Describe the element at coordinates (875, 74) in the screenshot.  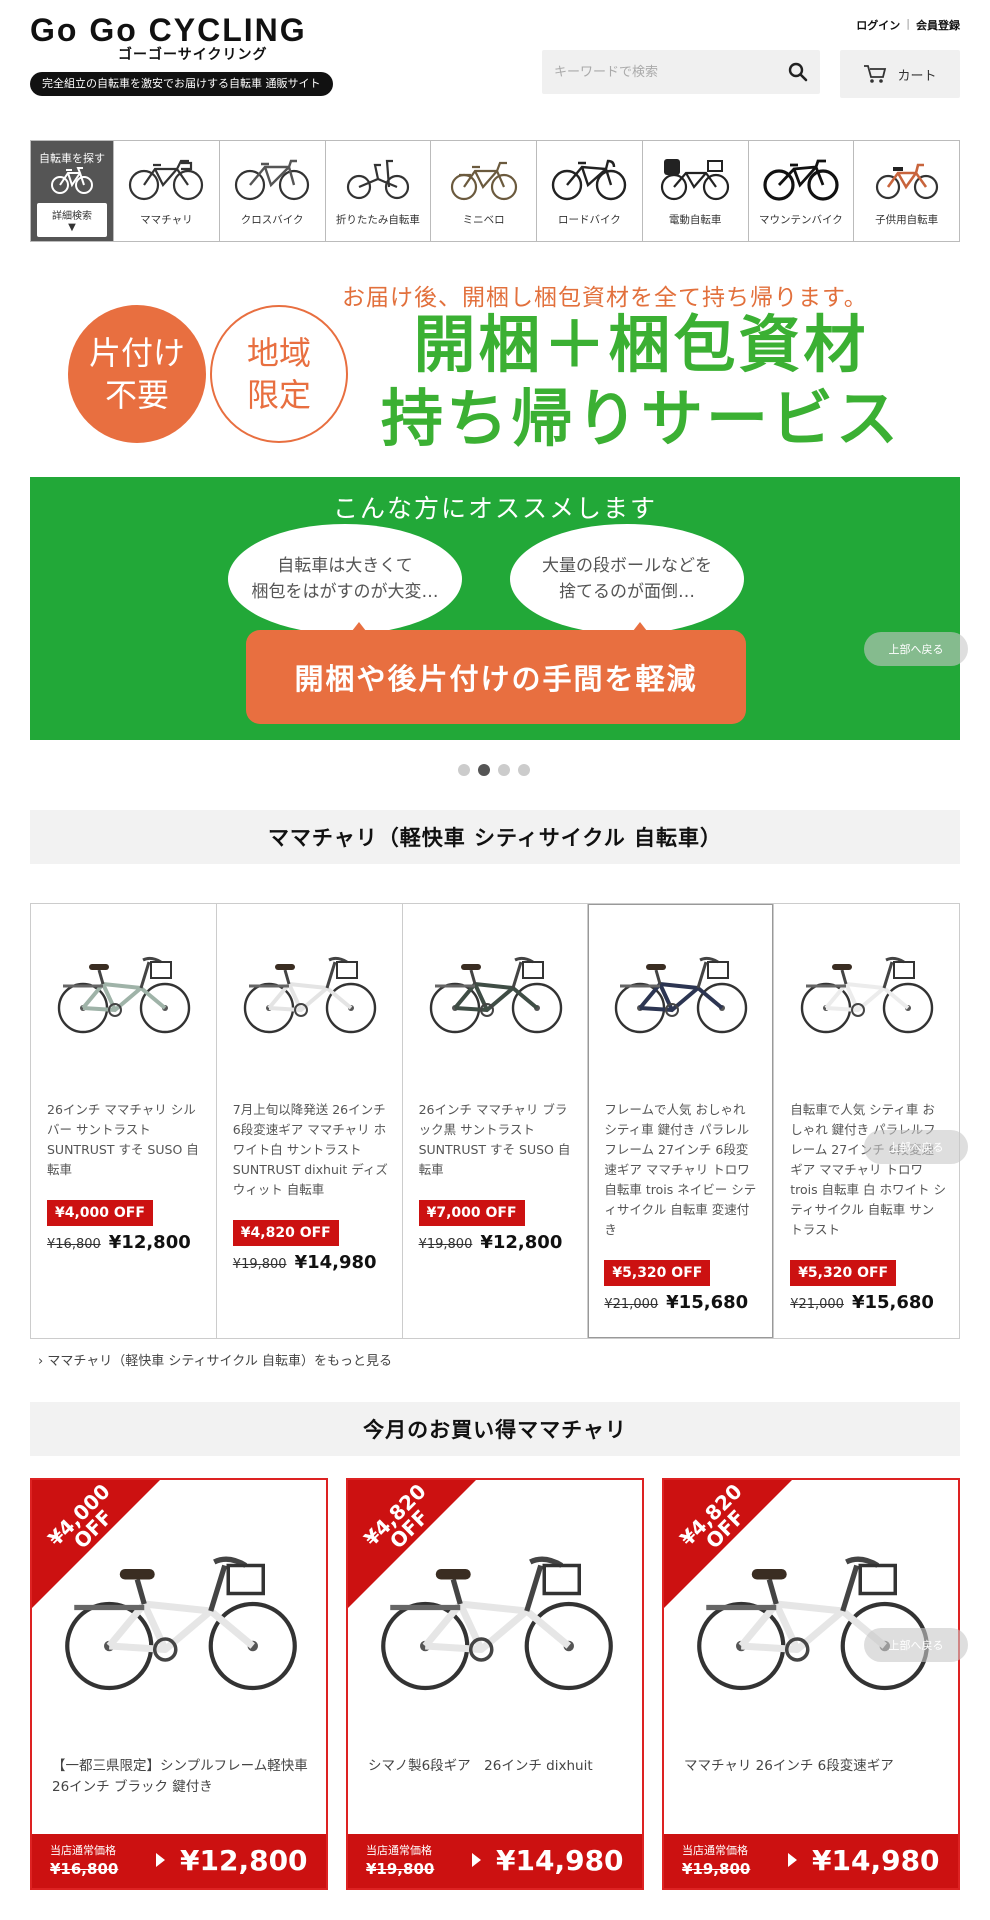
I see `cart-icon` at that location.